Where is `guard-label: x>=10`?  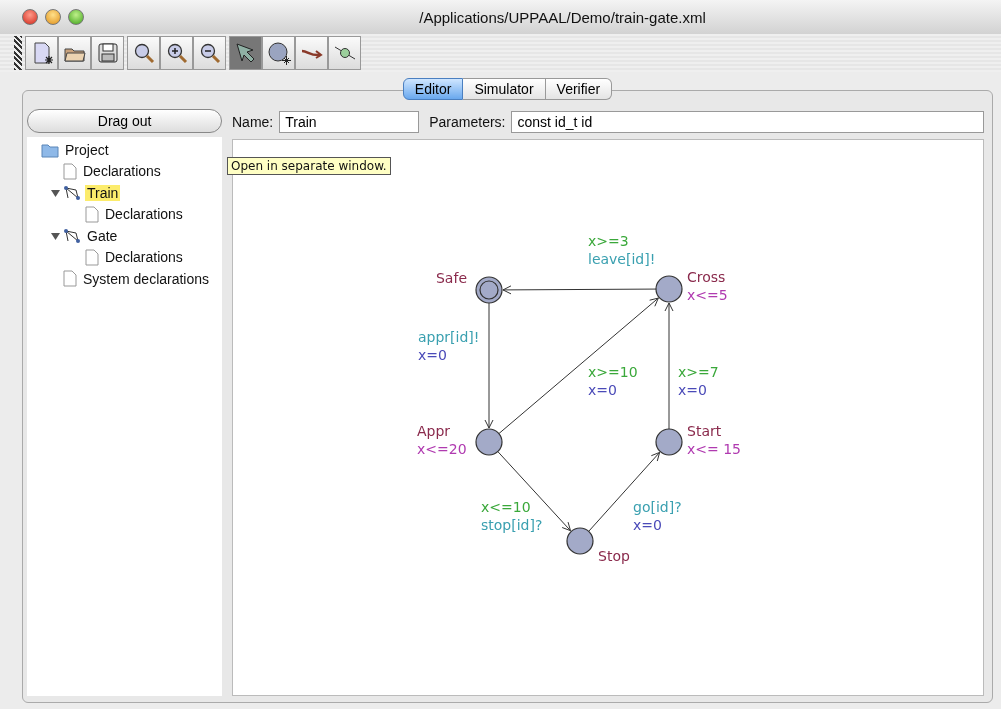
guard-label: x>=10 is located at coordinates (613, 372).